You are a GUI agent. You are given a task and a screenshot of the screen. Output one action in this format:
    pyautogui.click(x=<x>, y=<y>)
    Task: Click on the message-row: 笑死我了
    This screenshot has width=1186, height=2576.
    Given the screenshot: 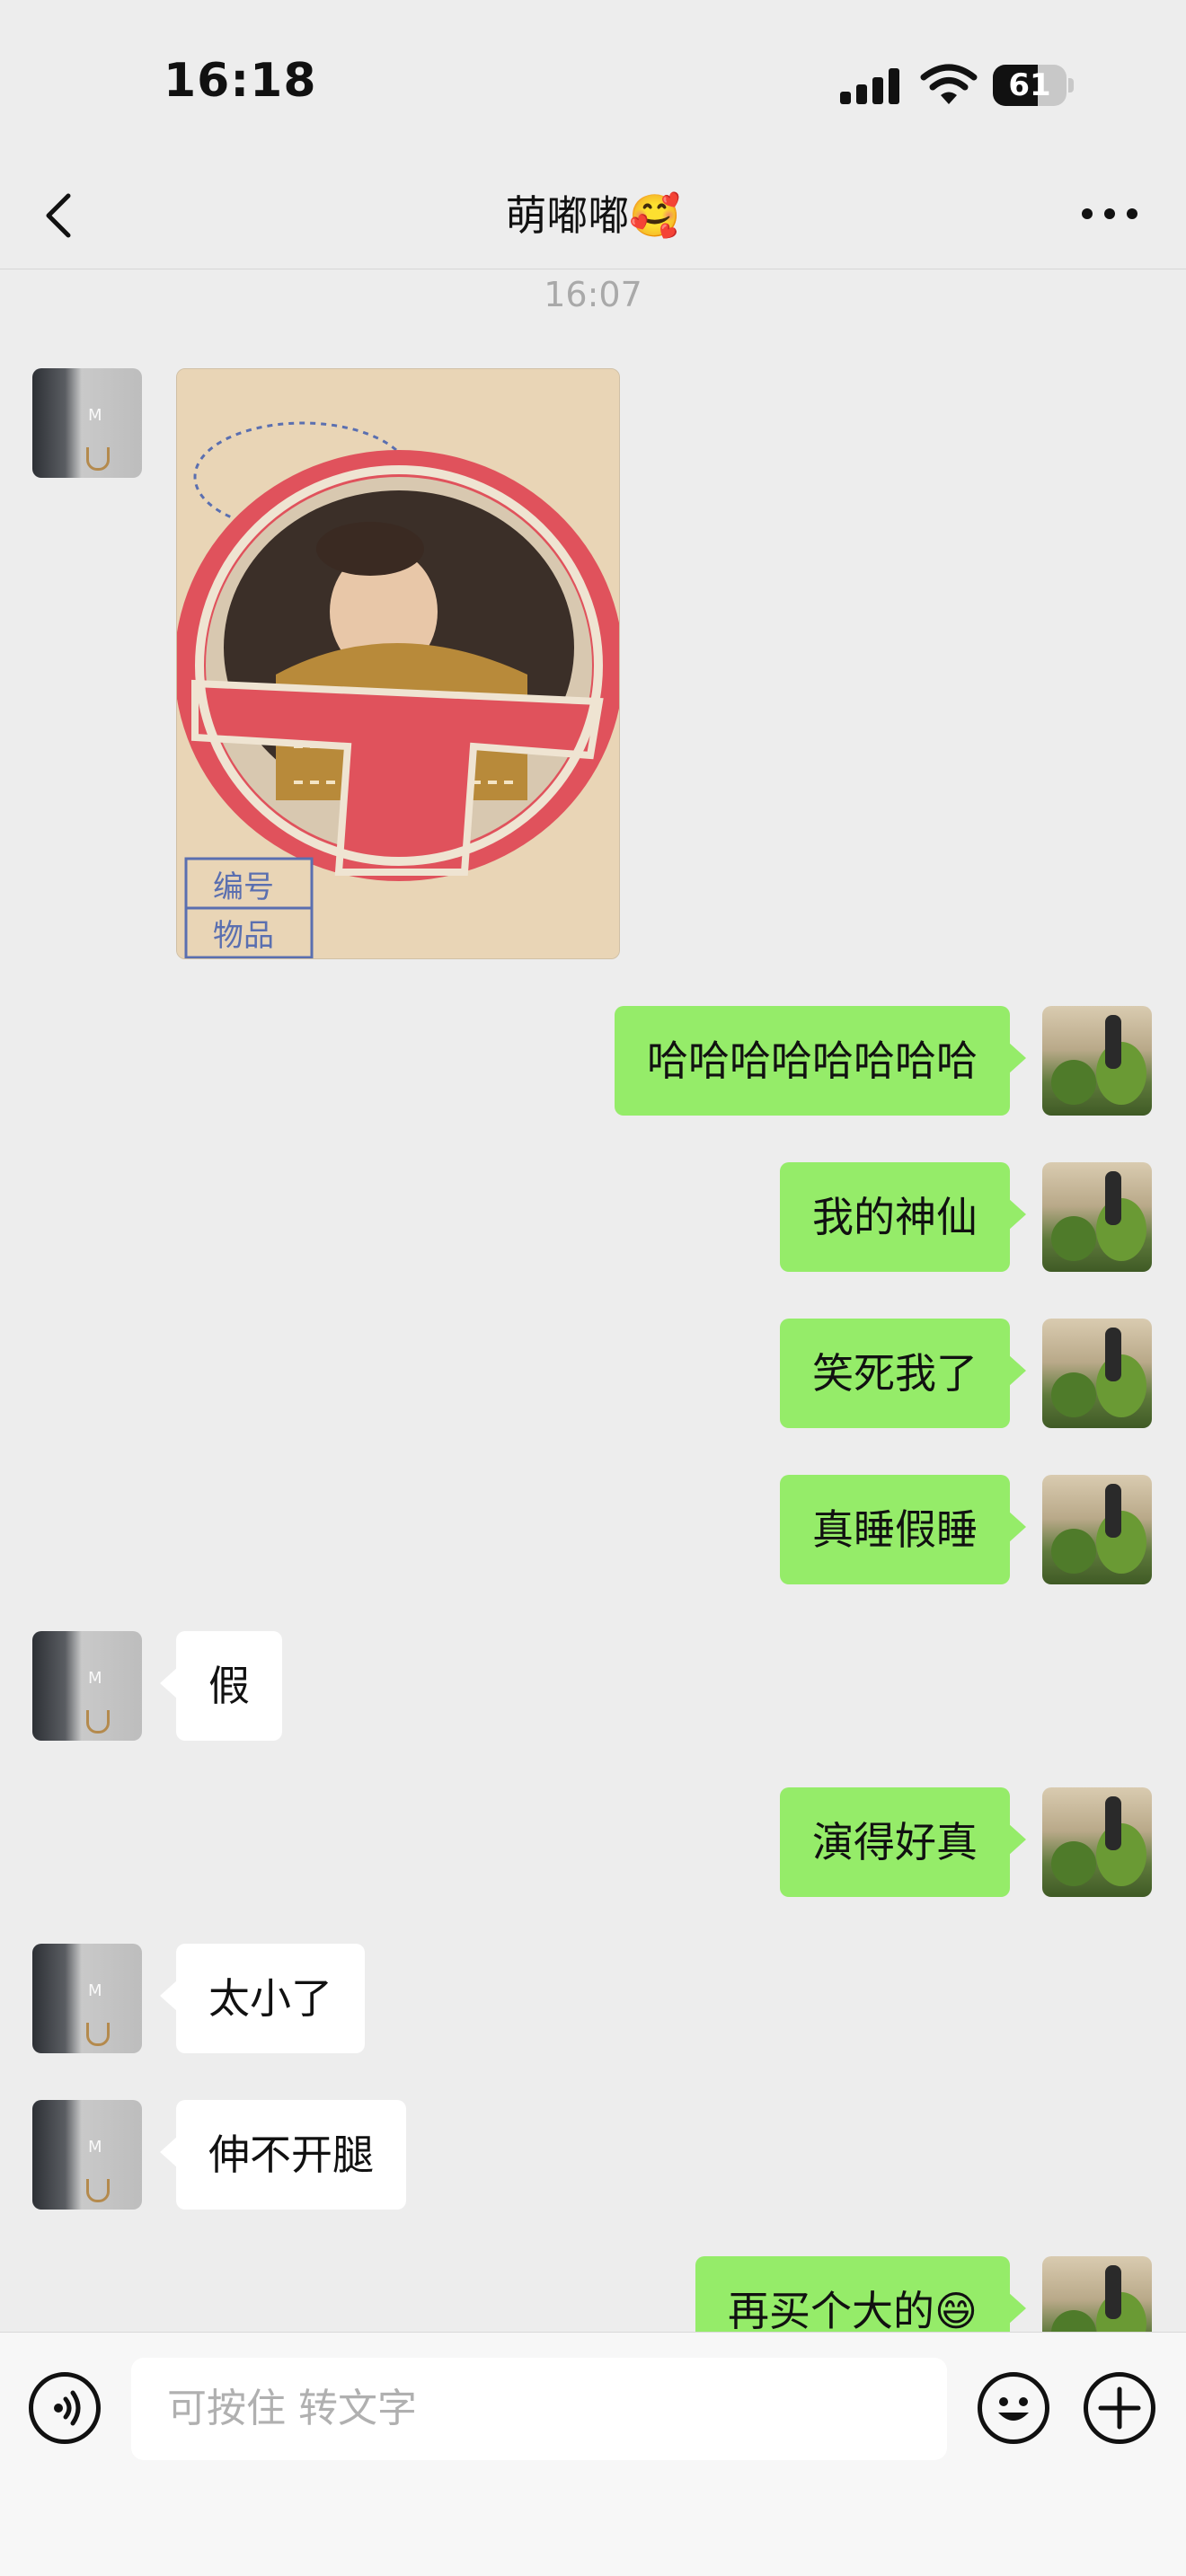 What is the action you would take?
    pyautogui.click(x=593, y=1374)
    